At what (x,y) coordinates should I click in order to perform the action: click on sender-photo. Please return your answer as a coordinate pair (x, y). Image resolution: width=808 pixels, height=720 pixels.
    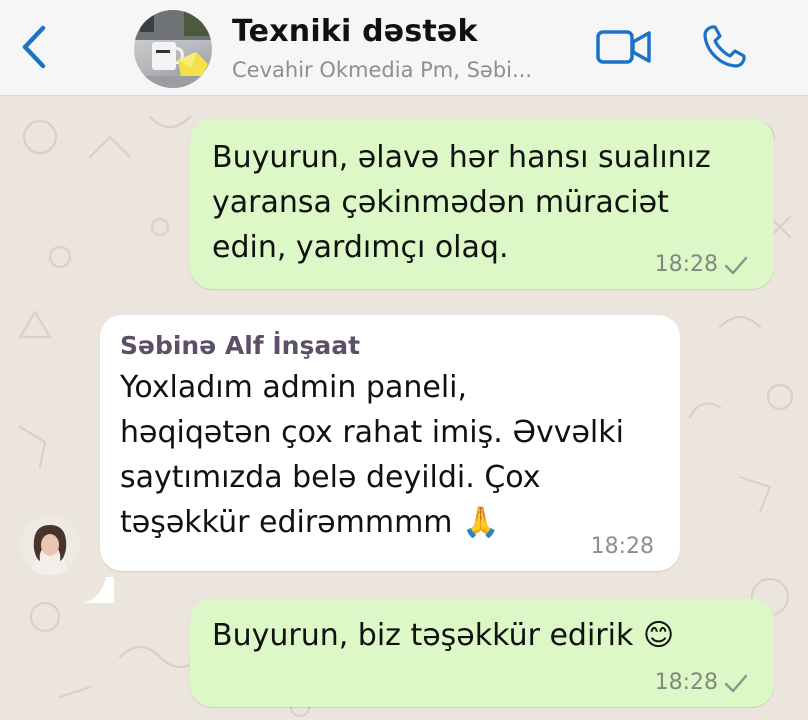
    Looking at the image, I should click on (50, 545).